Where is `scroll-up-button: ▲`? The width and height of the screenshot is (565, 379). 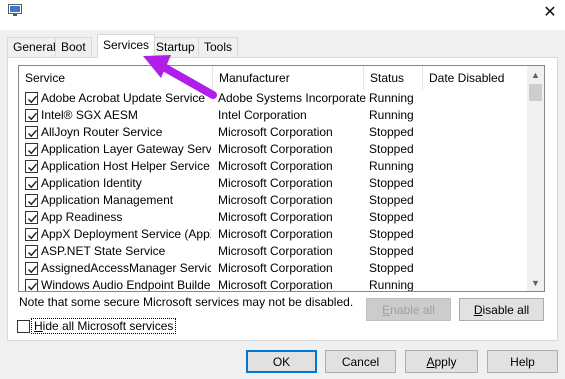
scroll-up-button: ▲ is located at coordinates (535, 74).